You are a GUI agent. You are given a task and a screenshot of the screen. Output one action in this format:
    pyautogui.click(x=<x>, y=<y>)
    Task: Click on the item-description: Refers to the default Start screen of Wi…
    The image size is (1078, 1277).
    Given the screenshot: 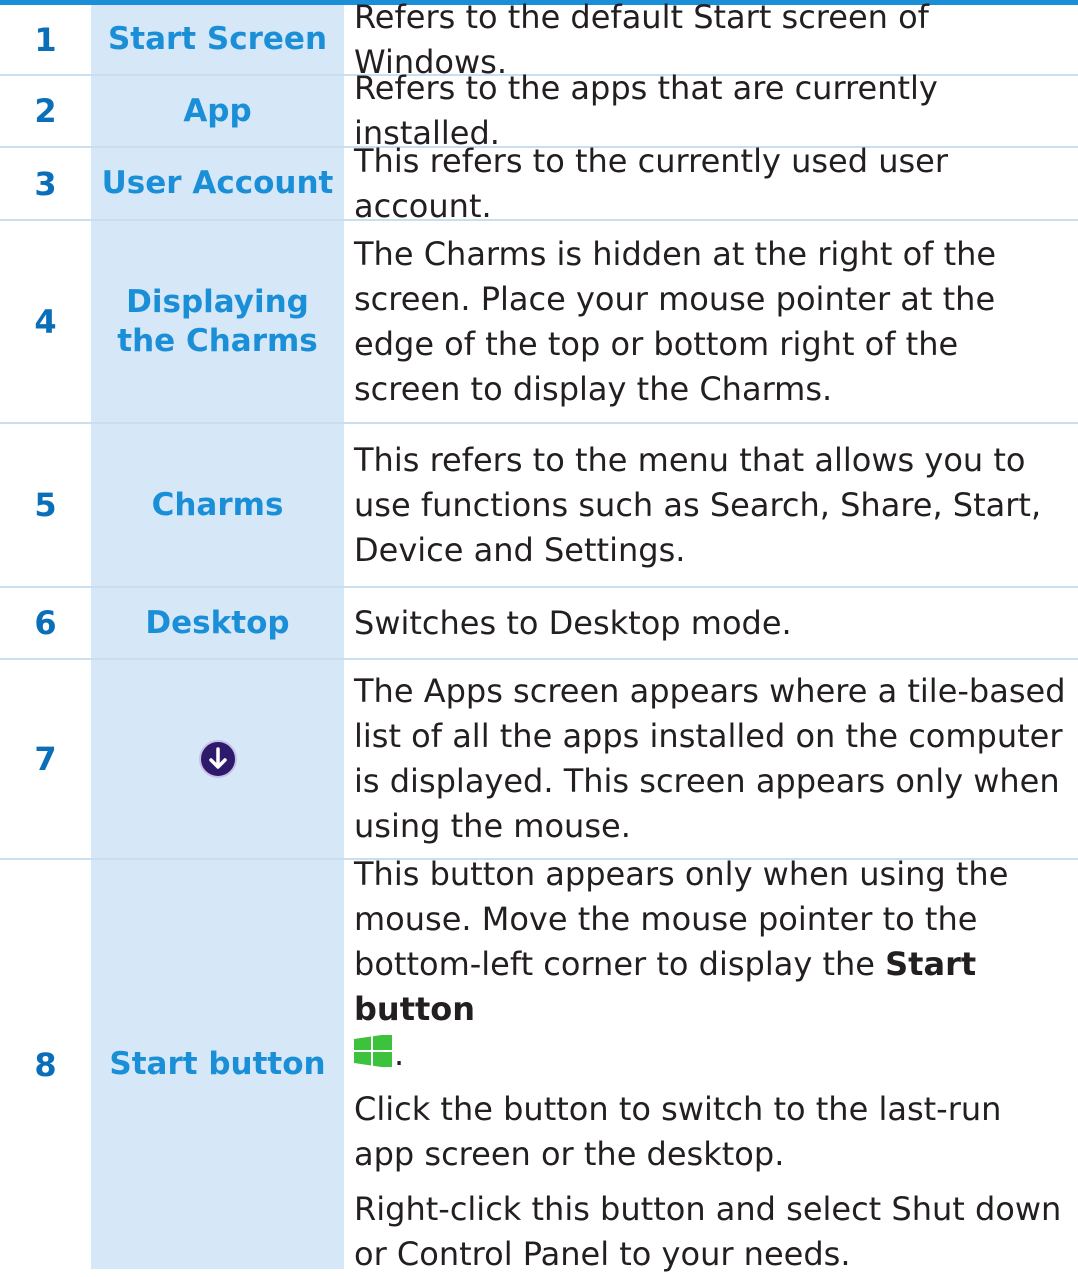 What is the action you would take?
    pyautogui.click(x=711, y=40)
    